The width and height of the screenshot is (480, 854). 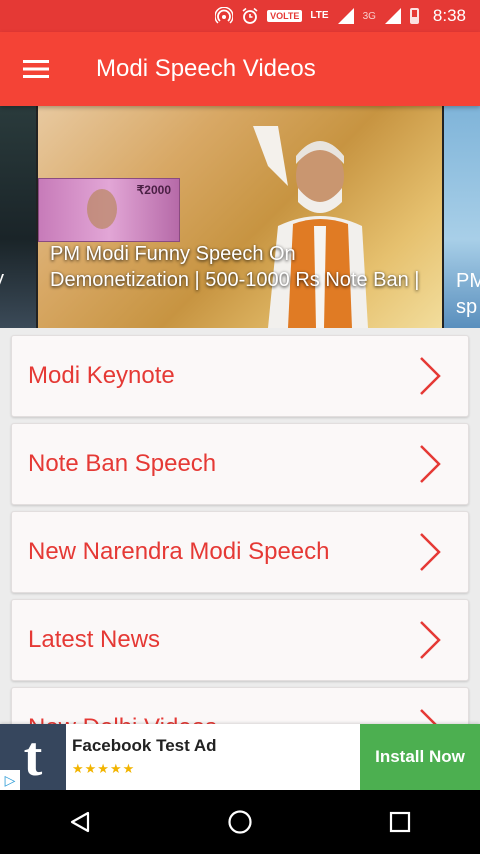 I want to click on list-item-label: Latest News, so click(x=94, y=639).